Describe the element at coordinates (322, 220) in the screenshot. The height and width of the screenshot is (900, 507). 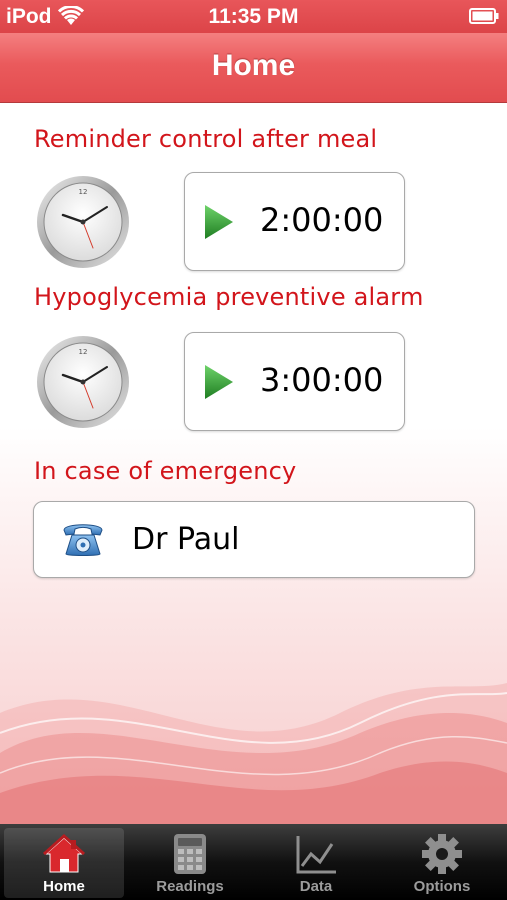
I see `timer-after-meal-value: 2:00:00` at that location.